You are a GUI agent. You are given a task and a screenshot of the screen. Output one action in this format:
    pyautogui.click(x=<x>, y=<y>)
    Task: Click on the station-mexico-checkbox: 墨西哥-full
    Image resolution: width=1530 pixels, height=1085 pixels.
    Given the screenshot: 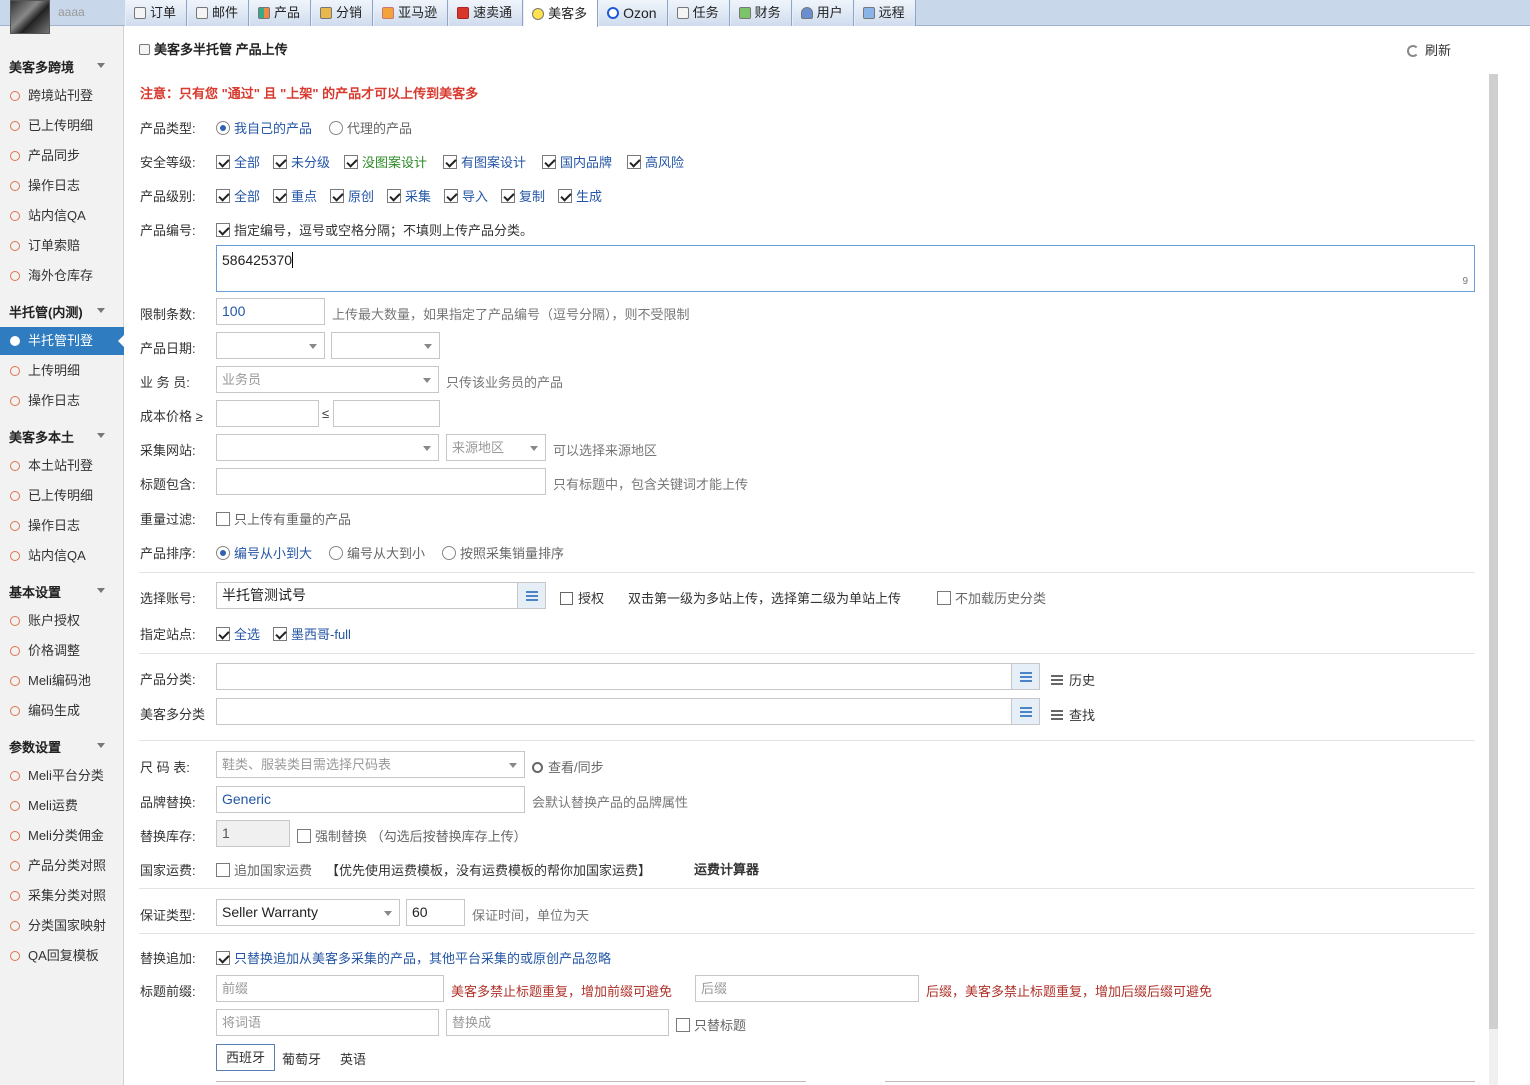 What is the action you would take?
    pyautogui.click(x=312, y=633)
    